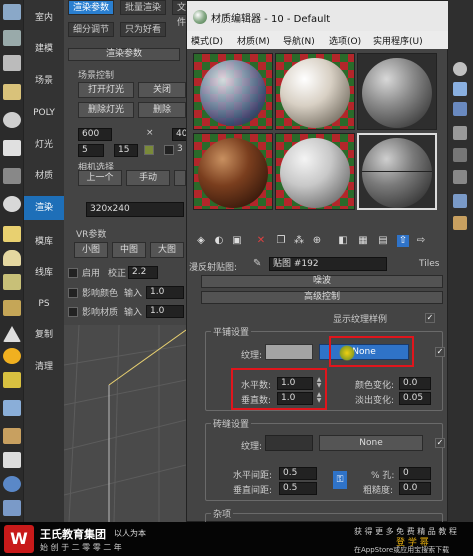  Describe the element at coordinates (12, 148) in the screenshot. I see `ball-icon` at that location.